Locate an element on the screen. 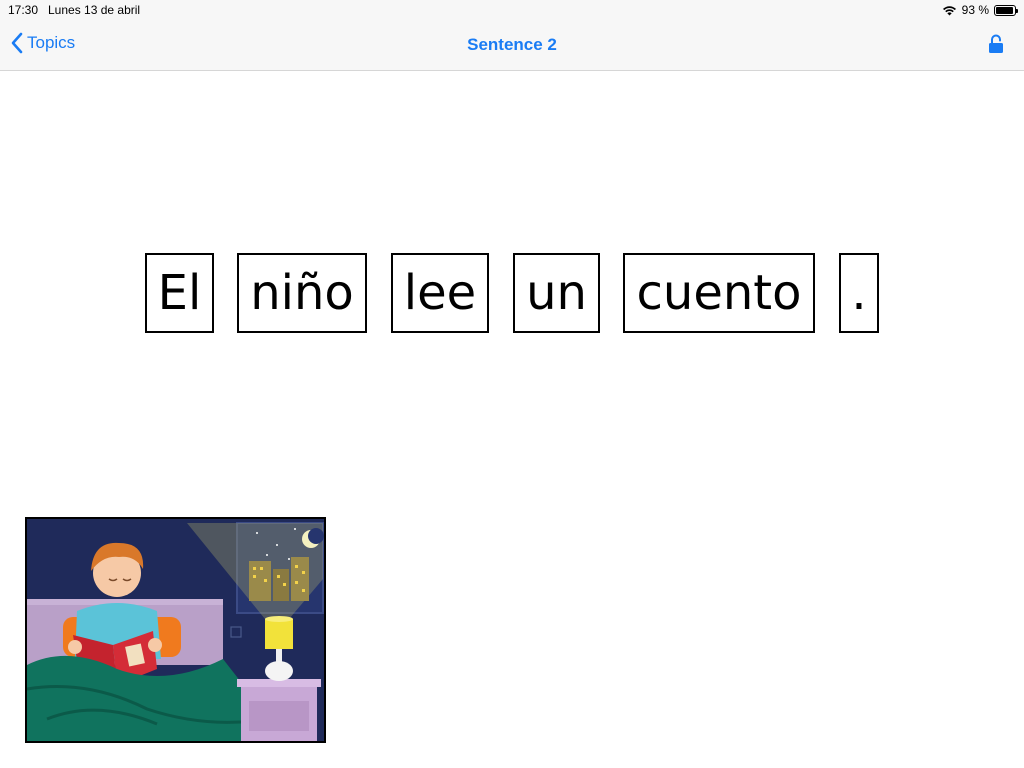 The image size is (1024, 768). status-date: Lunes 13 de abril is located at coordinates (94, 10).